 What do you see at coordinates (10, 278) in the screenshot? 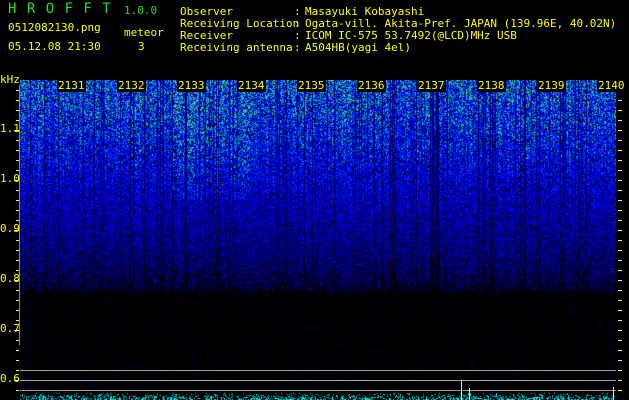
I see `y-tick-label: 0.8` at bounding box center [10, 278].